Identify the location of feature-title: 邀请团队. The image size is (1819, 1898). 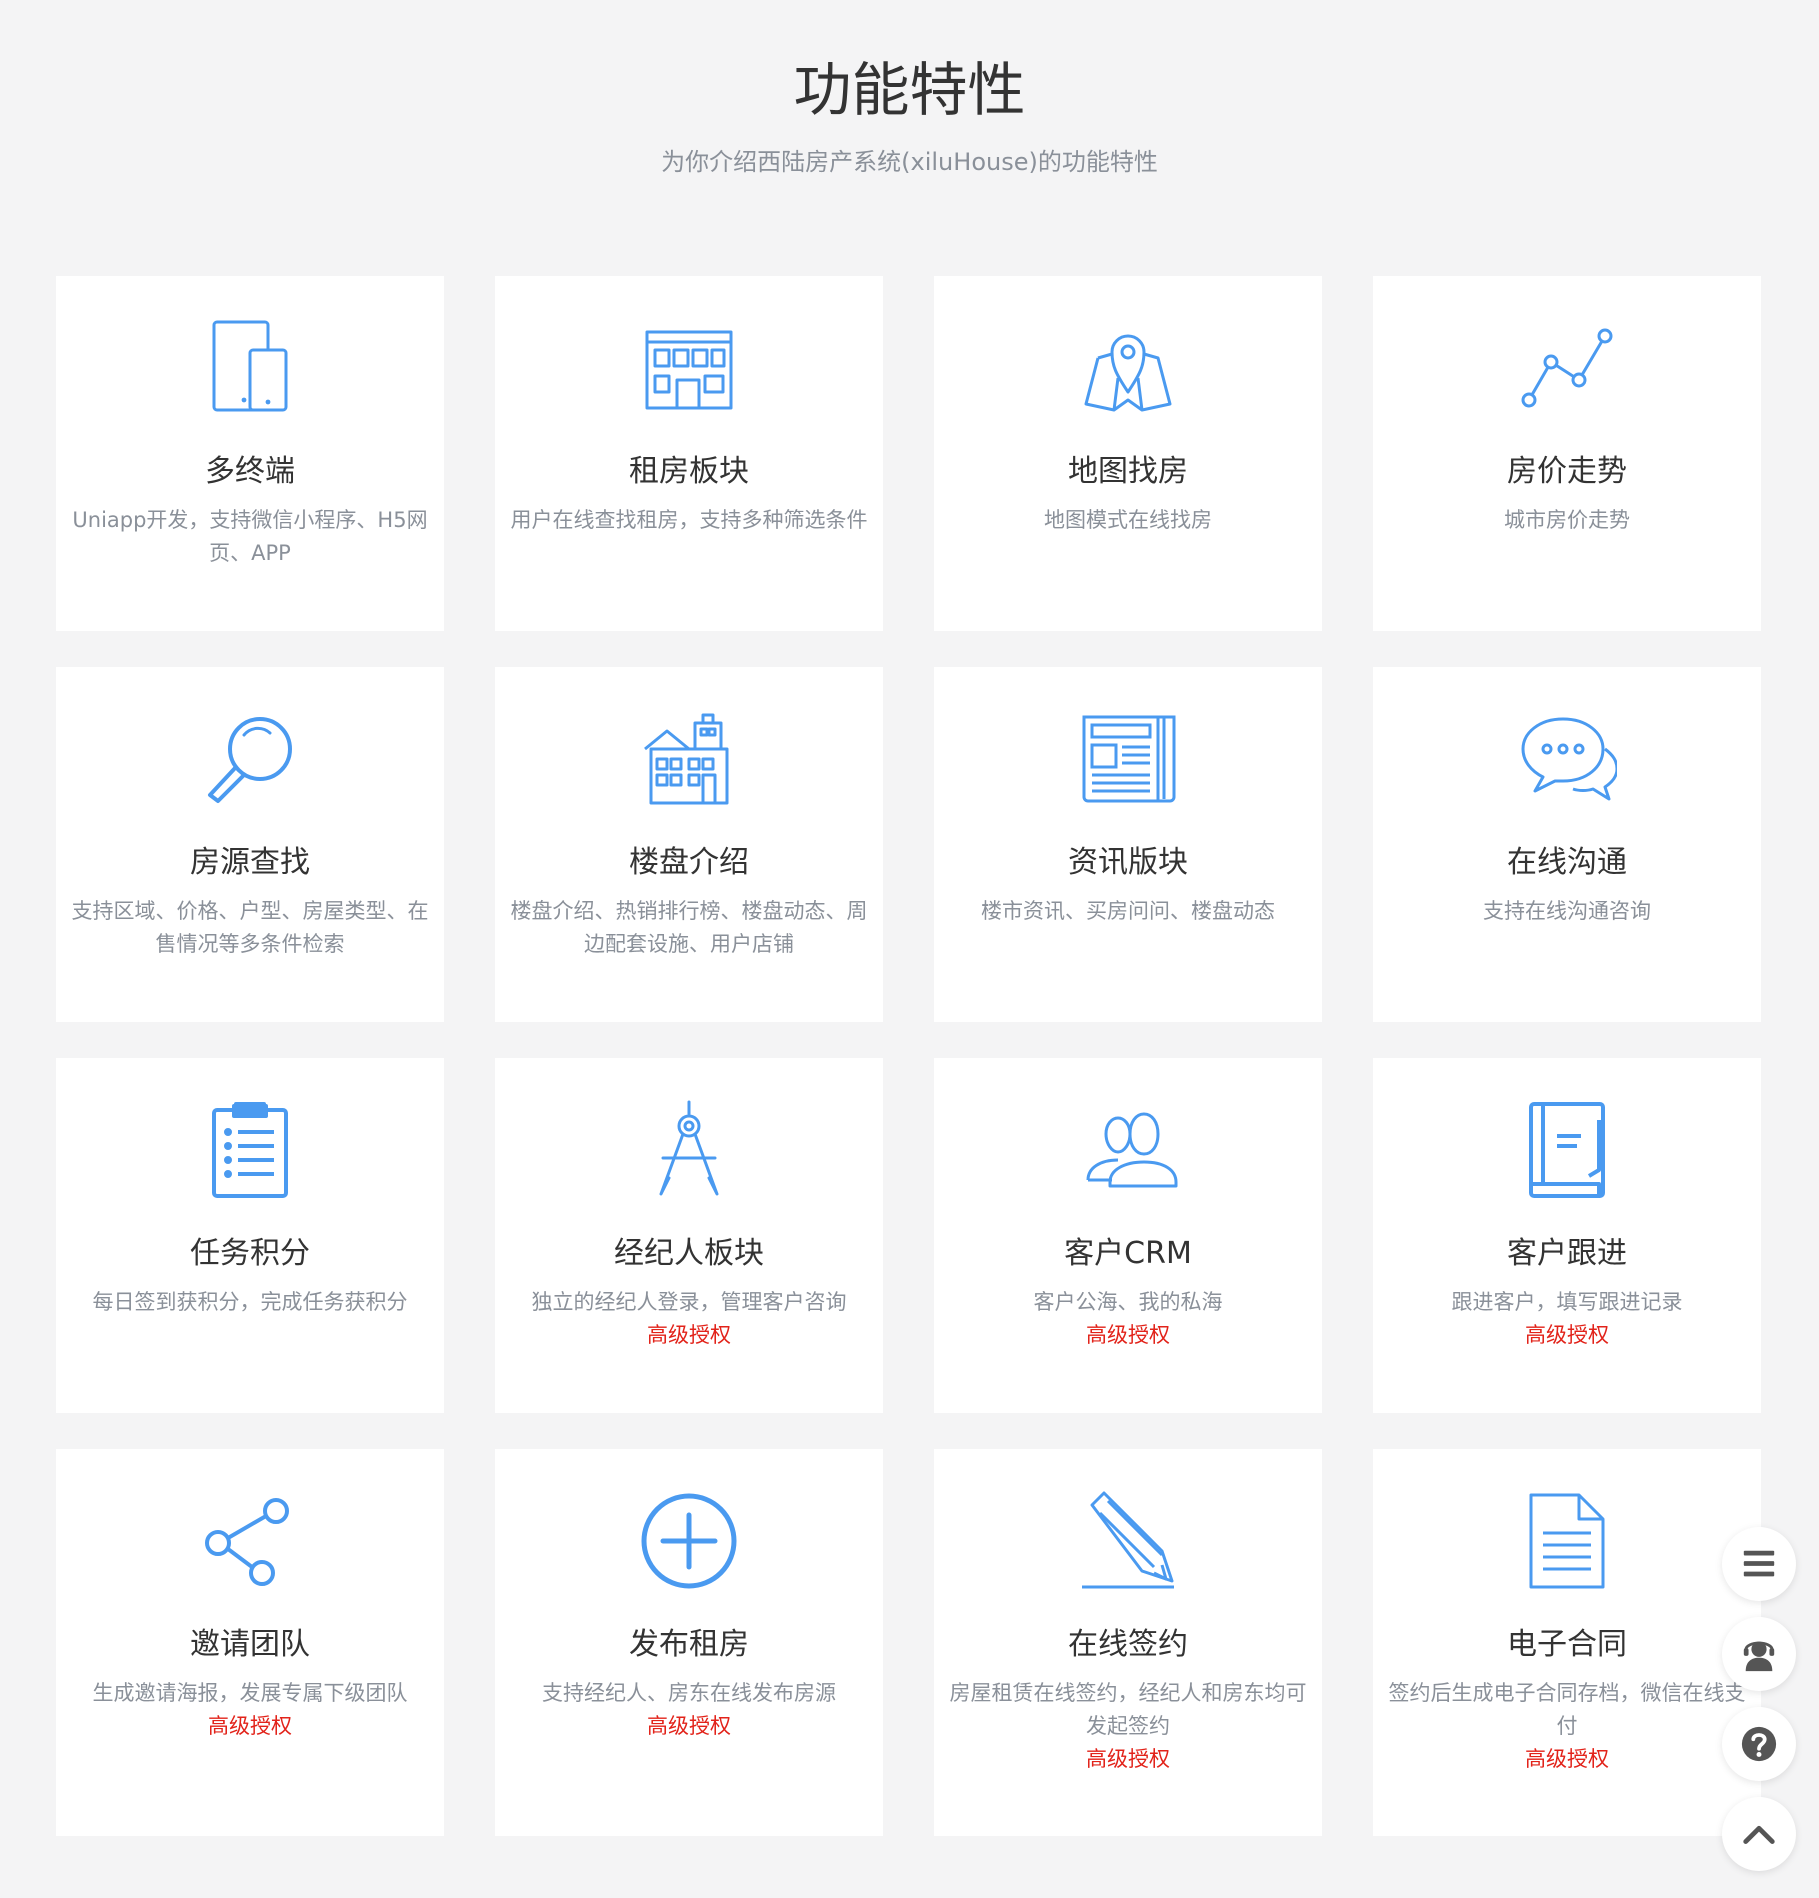
(250, 1644).